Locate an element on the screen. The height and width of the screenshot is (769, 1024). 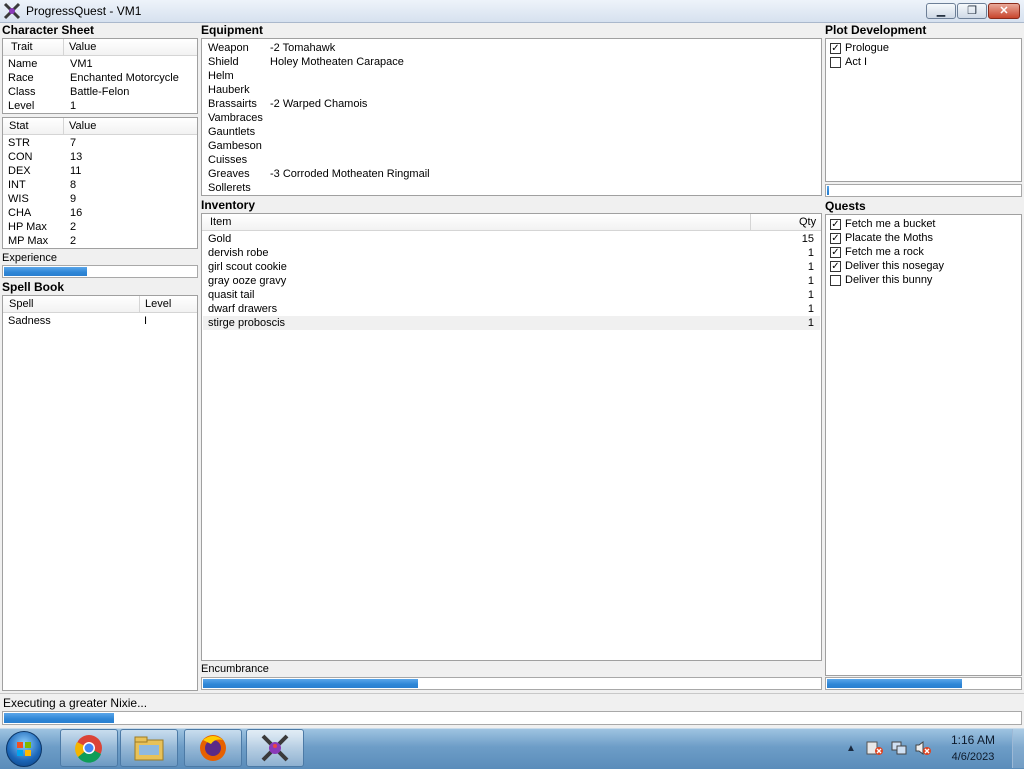
plot-act-row: Act I is located at coordinates (923, 62).